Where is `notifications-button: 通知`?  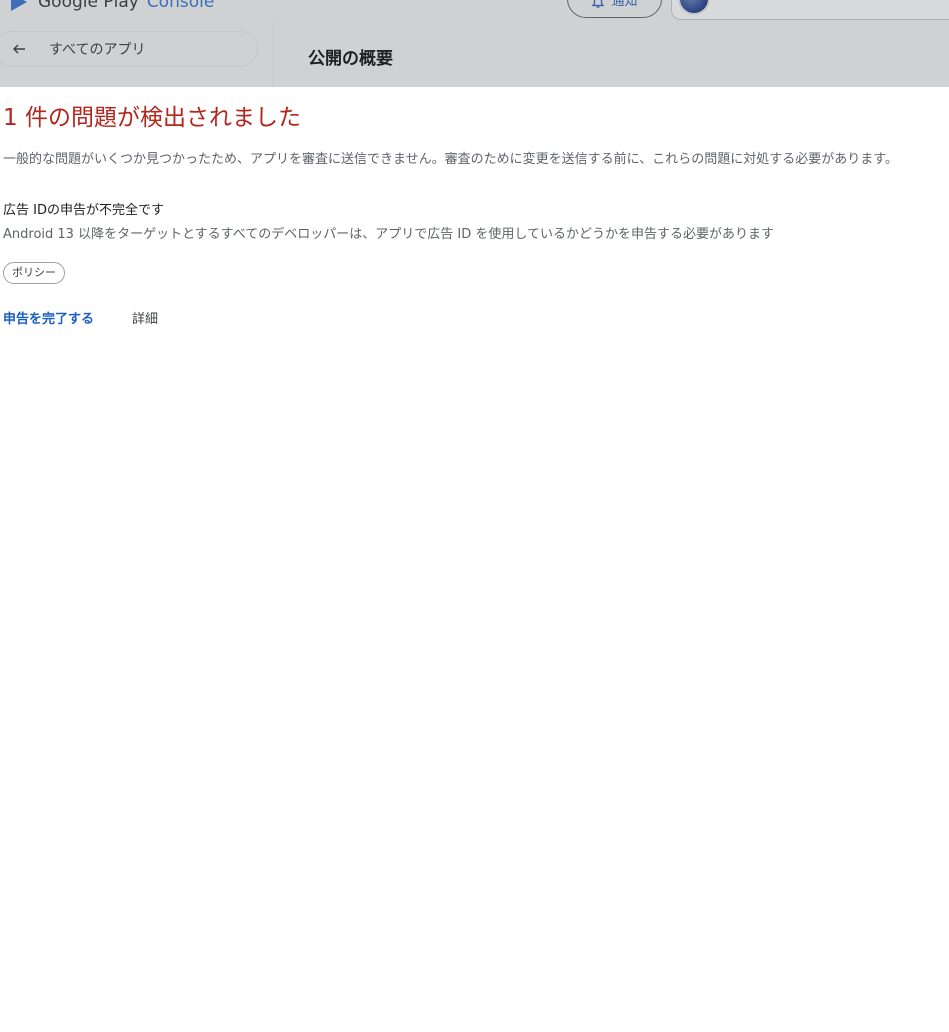 notifications-button: 通知 is located at coordinates (614, 9).